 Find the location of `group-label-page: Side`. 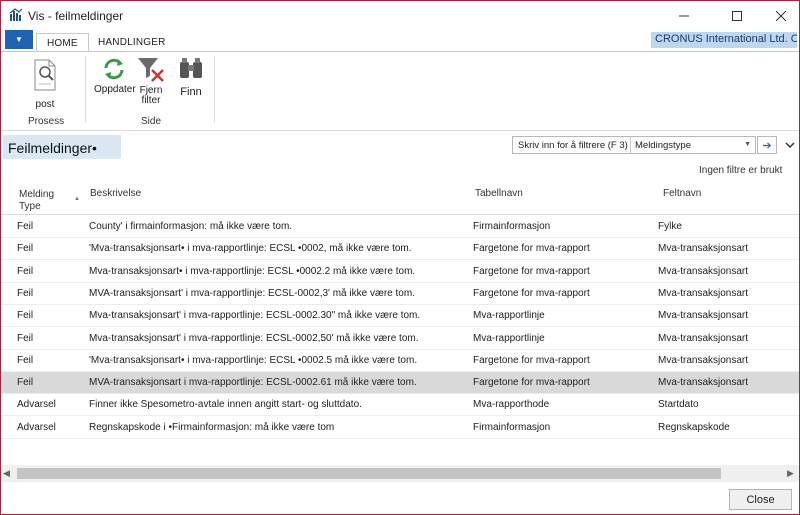

group-label-page: Side is located at coordinates (151, 121).